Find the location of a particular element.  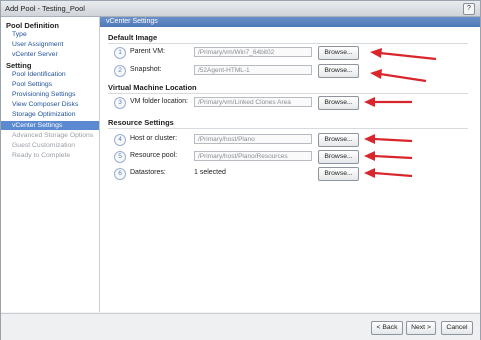

step-number-6: 6 is located at coordinates (120, 174).